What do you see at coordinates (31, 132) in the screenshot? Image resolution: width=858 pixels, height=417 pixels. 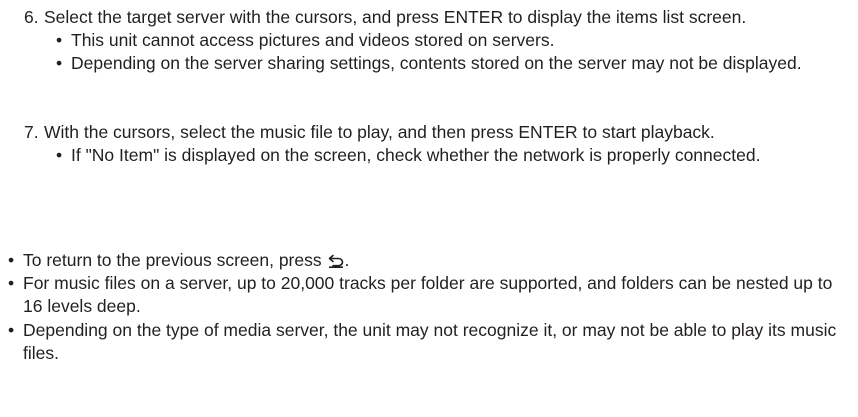 I see `step-number: 7.` at bounding box center [31, 132].